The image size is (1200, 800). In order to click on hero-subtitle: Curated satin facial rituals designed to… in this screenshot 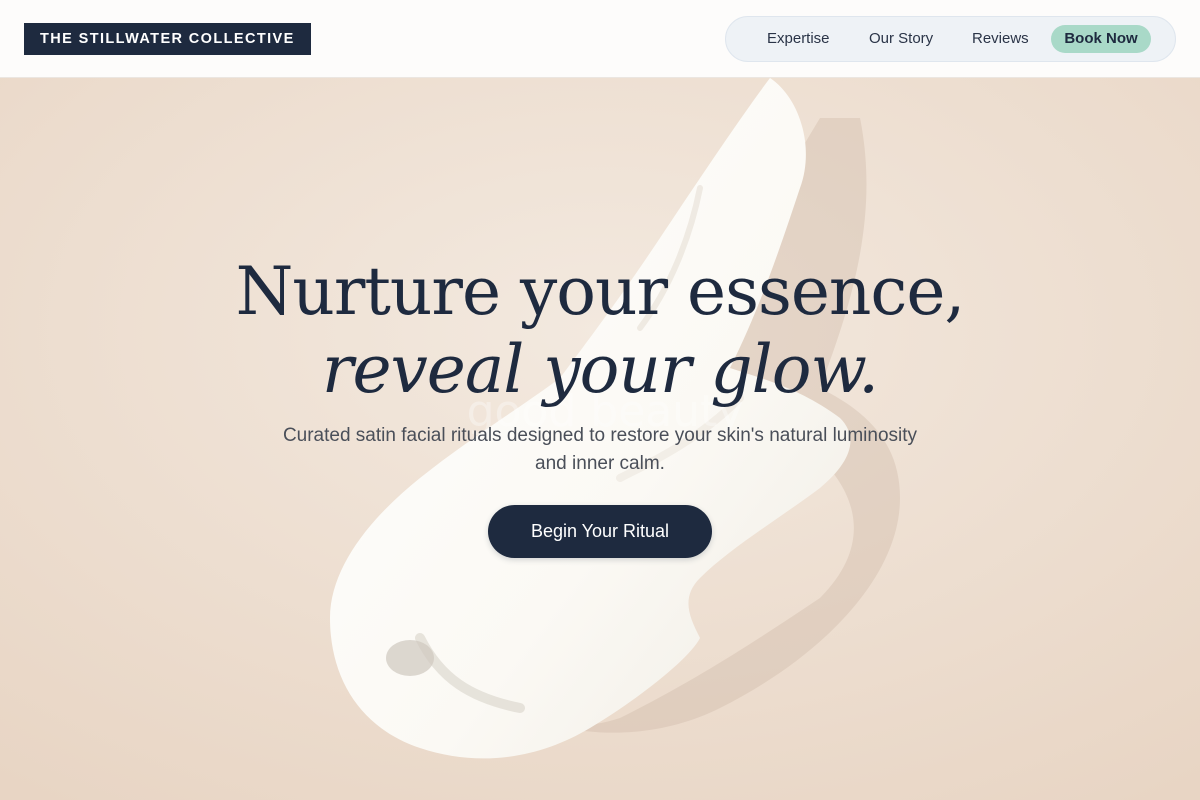, I will do `click(600, 449)`.